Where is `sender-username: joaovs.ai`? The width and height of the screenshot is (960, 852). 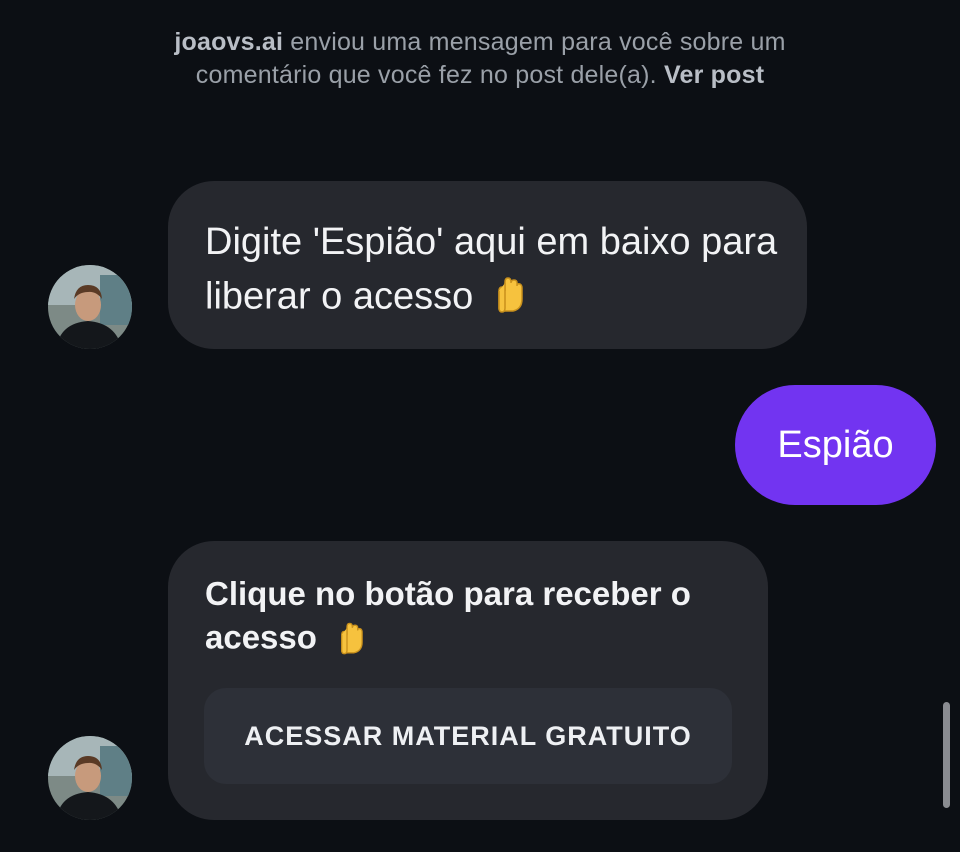 sender-username: joaovs.ai is located at coordinates (228, 42).